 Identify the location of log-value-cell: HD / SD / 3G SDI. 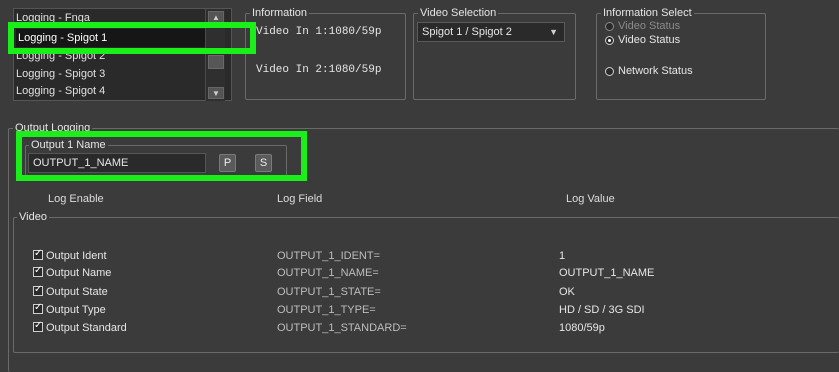
(602, 310).